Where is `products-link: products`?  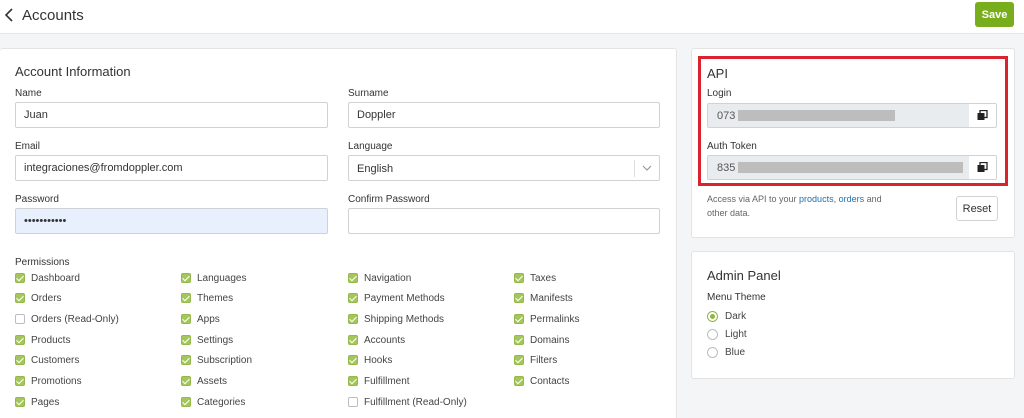
products-link: products is located at coordinates (816, 199).